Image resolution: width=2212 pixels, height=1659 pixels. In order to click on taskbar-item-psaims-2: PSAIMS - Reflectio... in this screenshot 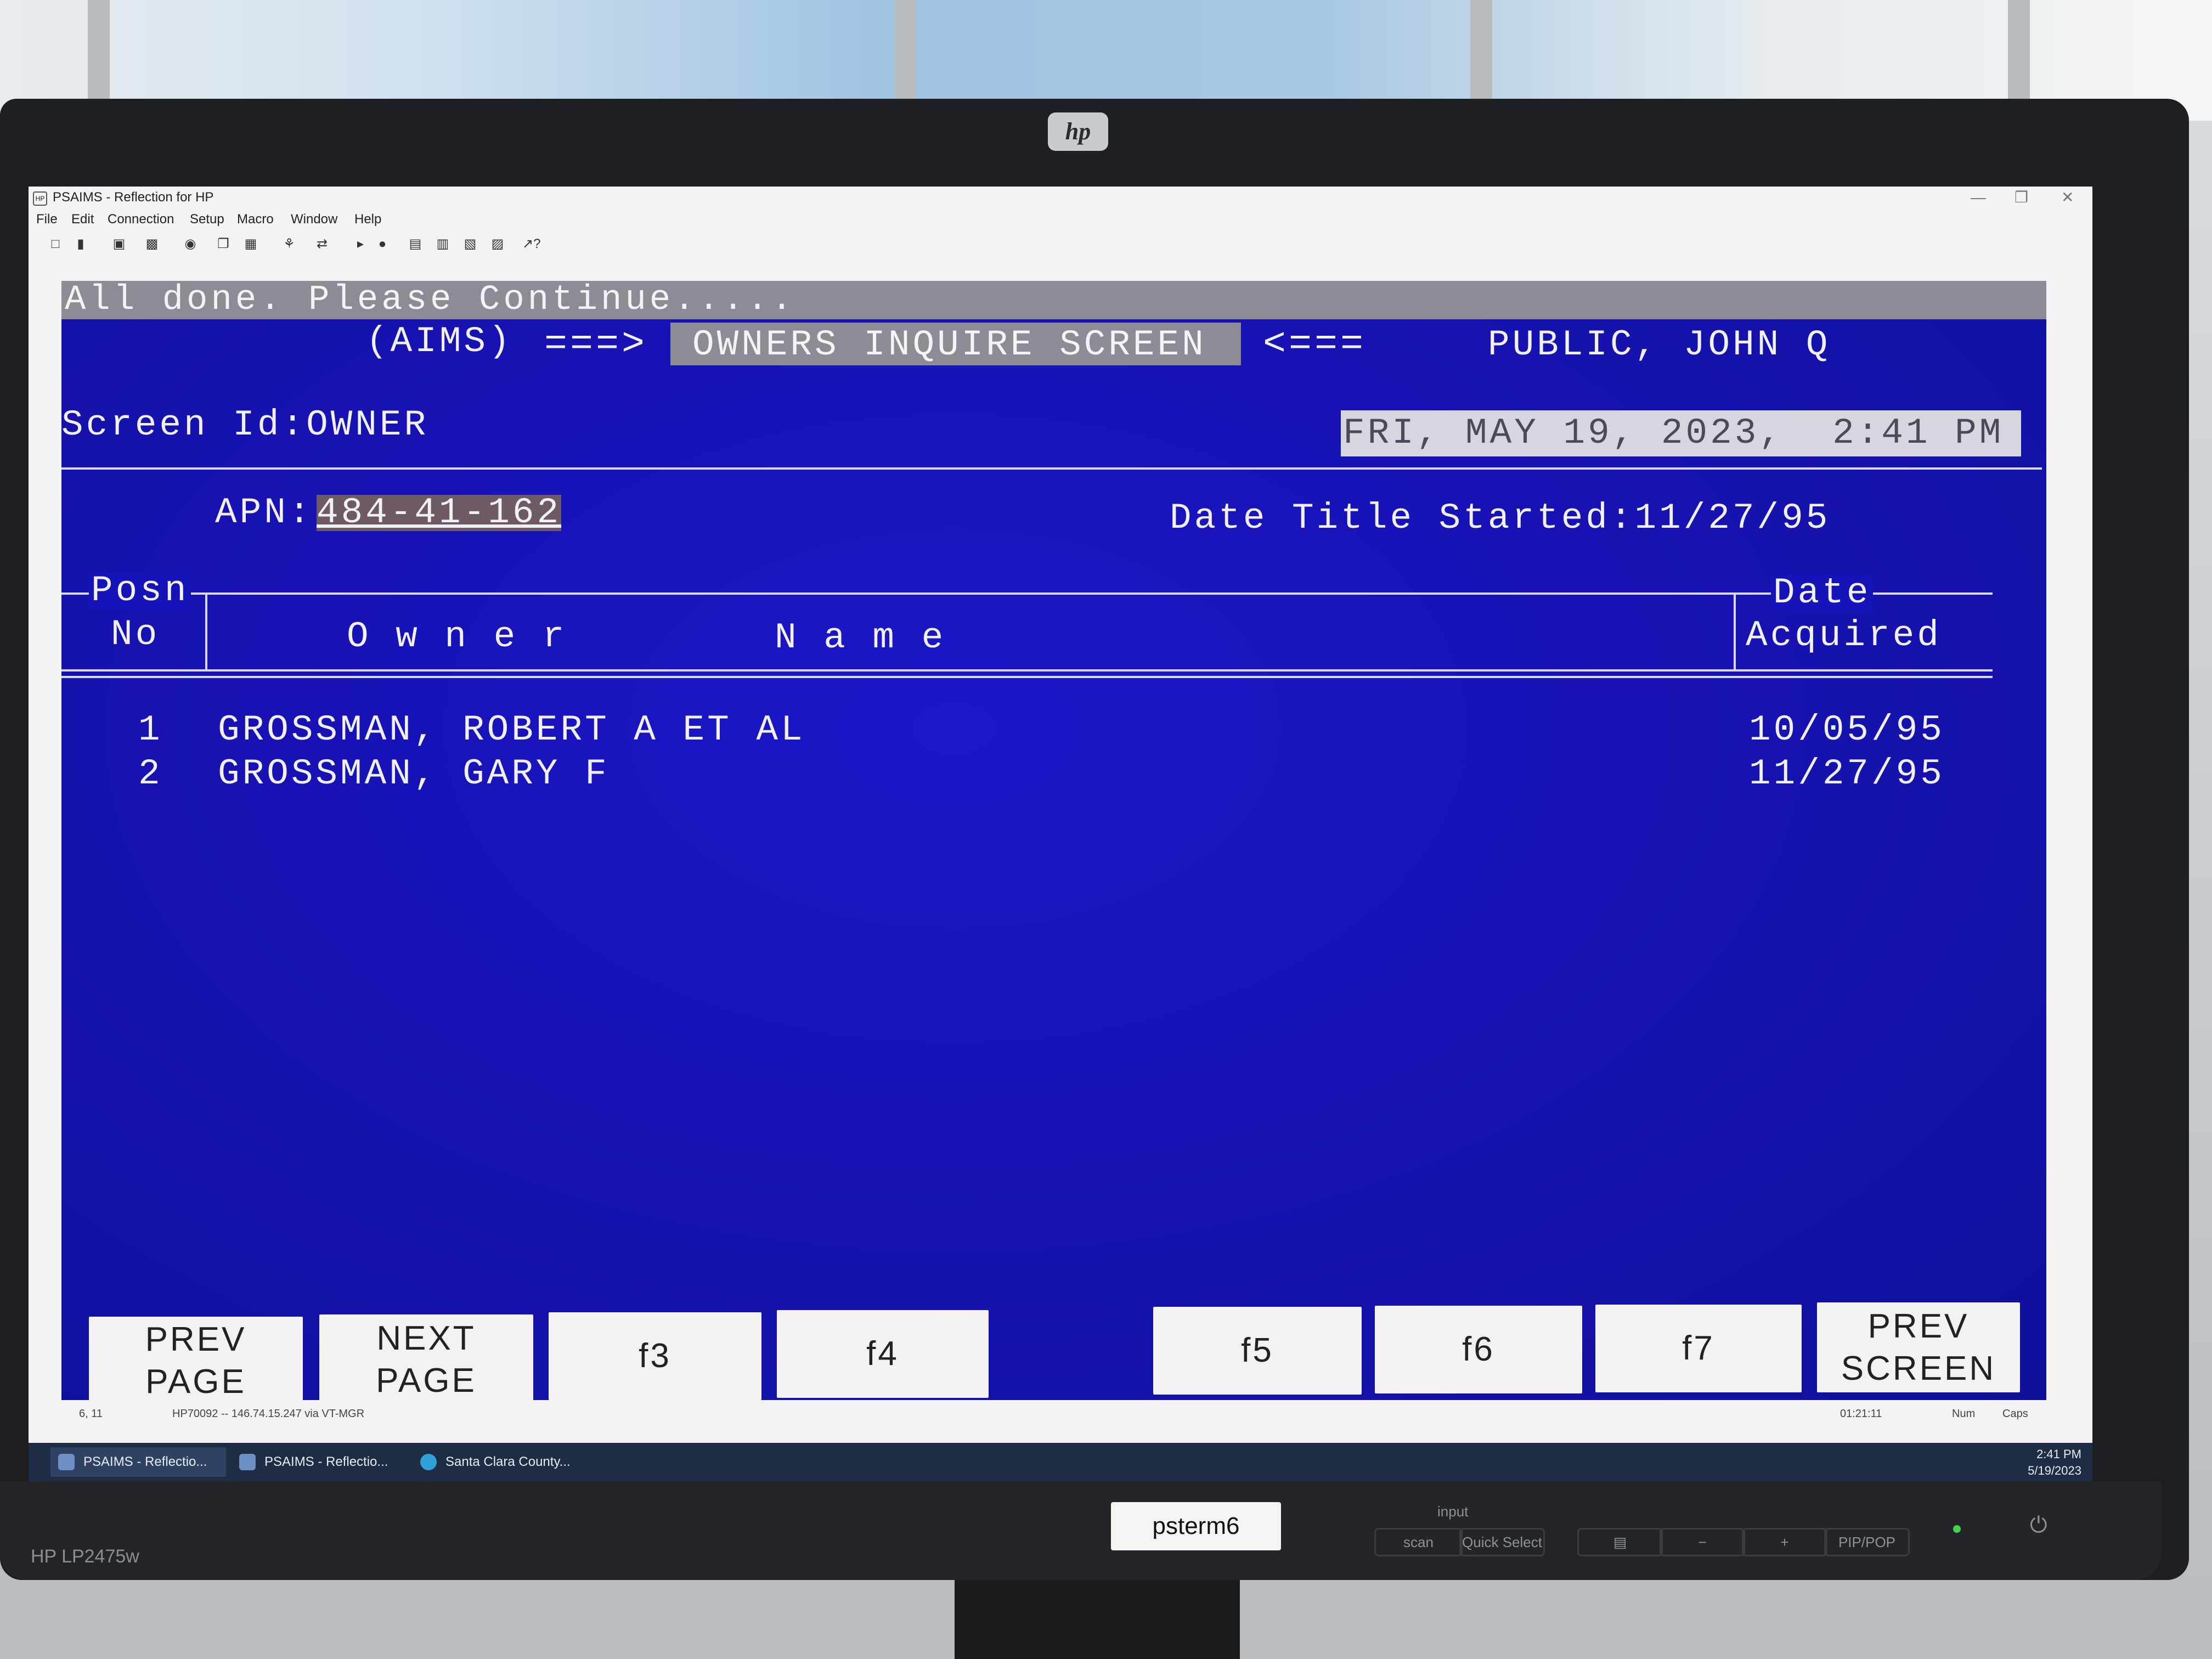, I will do `click(319, 1462)`.